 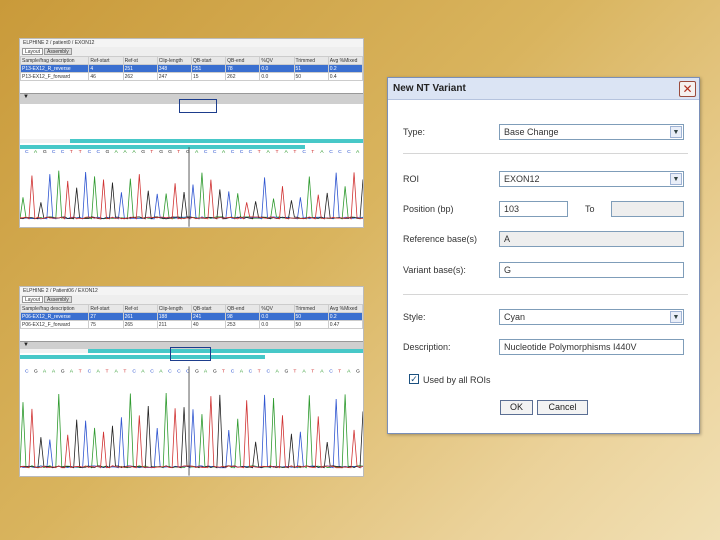 What do you see at coordinates (208, 316) in the screenshot?
I see `cell: 241` at bounding box center [208, 316].